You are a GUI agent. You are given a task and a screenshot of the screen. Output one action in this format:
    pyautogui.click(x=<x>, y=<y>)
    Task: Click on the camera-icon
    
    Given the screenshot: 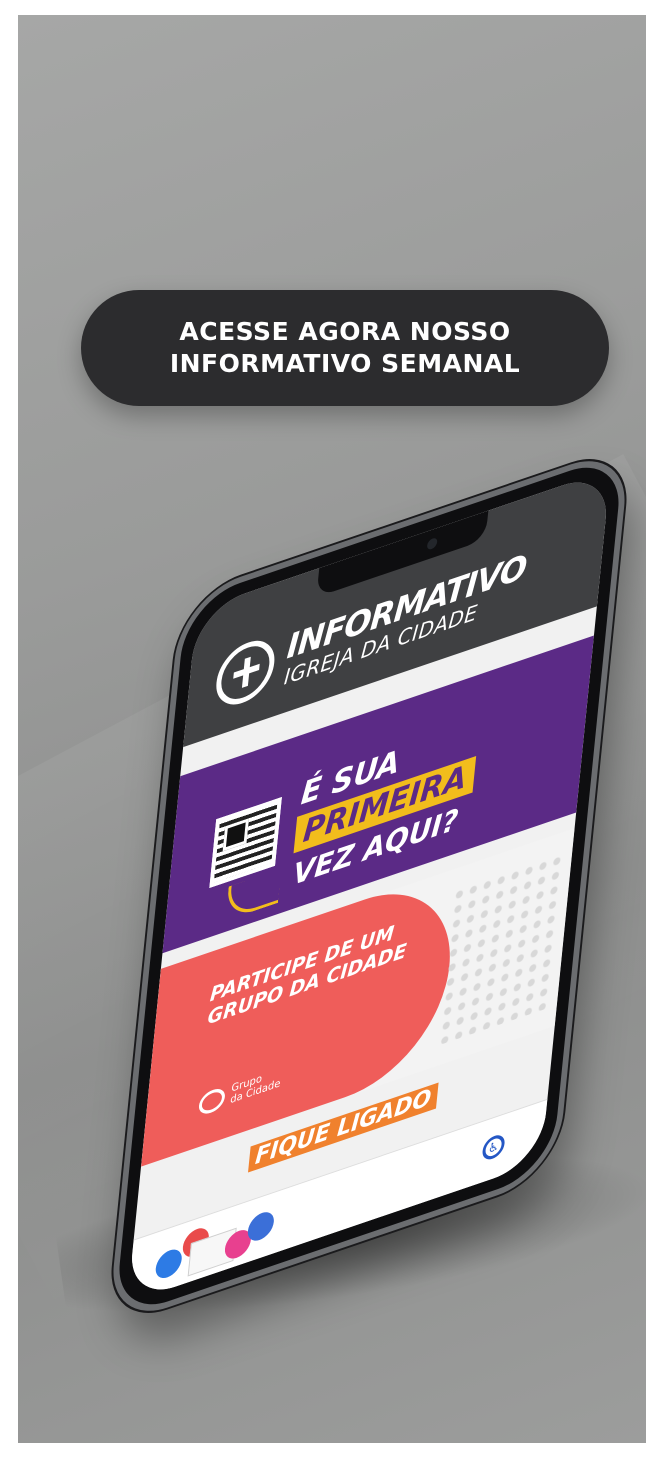 What is the action you would take?
    pyautogui.click(x=432, y=543)
    